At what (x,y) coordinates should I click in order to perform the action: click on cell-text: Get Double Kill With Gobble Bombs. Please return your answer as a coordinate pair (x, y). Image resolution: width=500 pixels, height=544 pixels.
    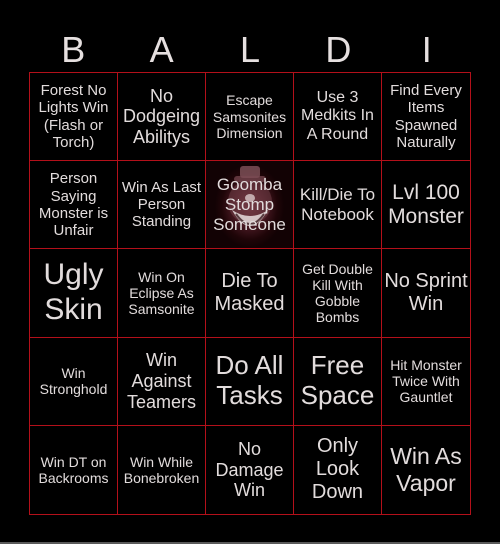
    Looking at the image, I should click on (337, 293).